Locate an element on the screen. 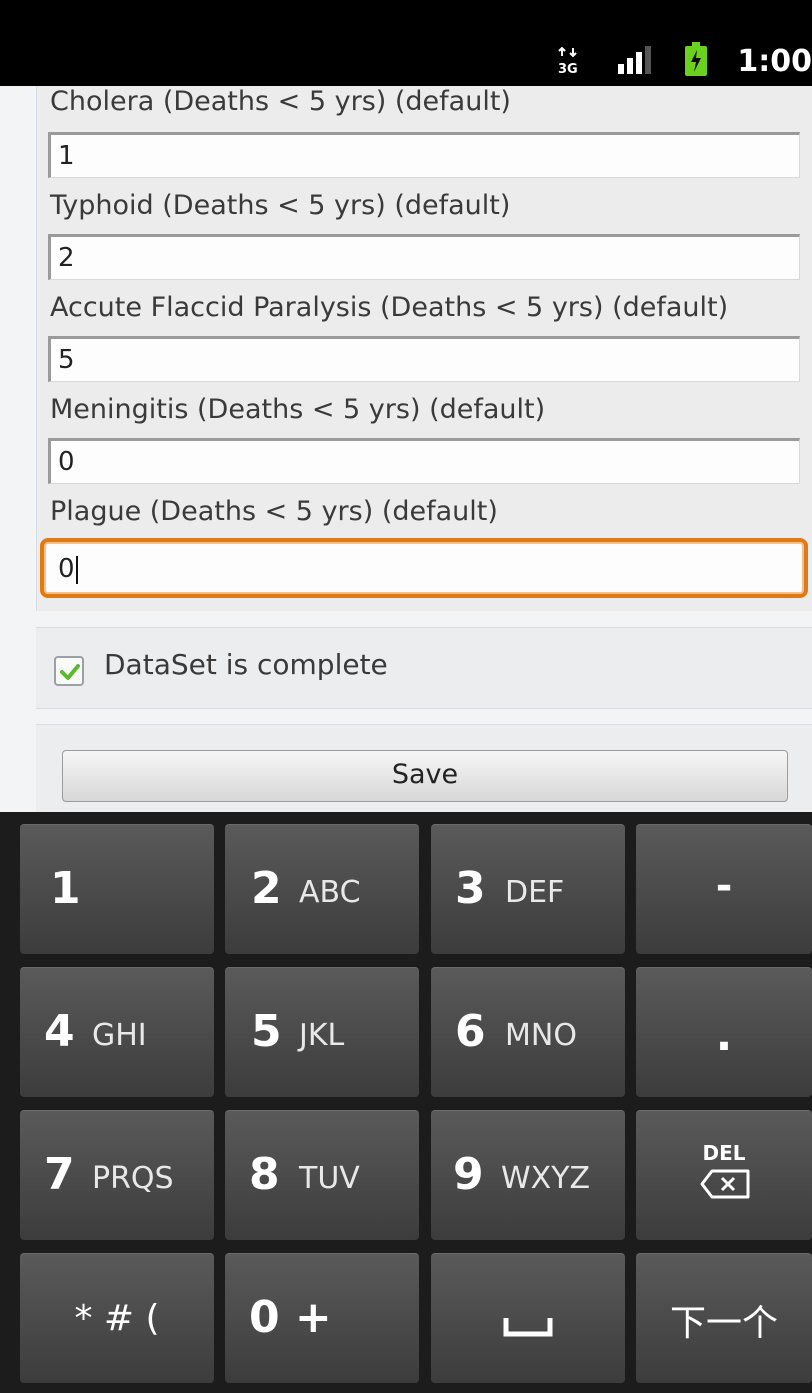  key-9: 9 WXYZ is located at coordinates (528, 1175).